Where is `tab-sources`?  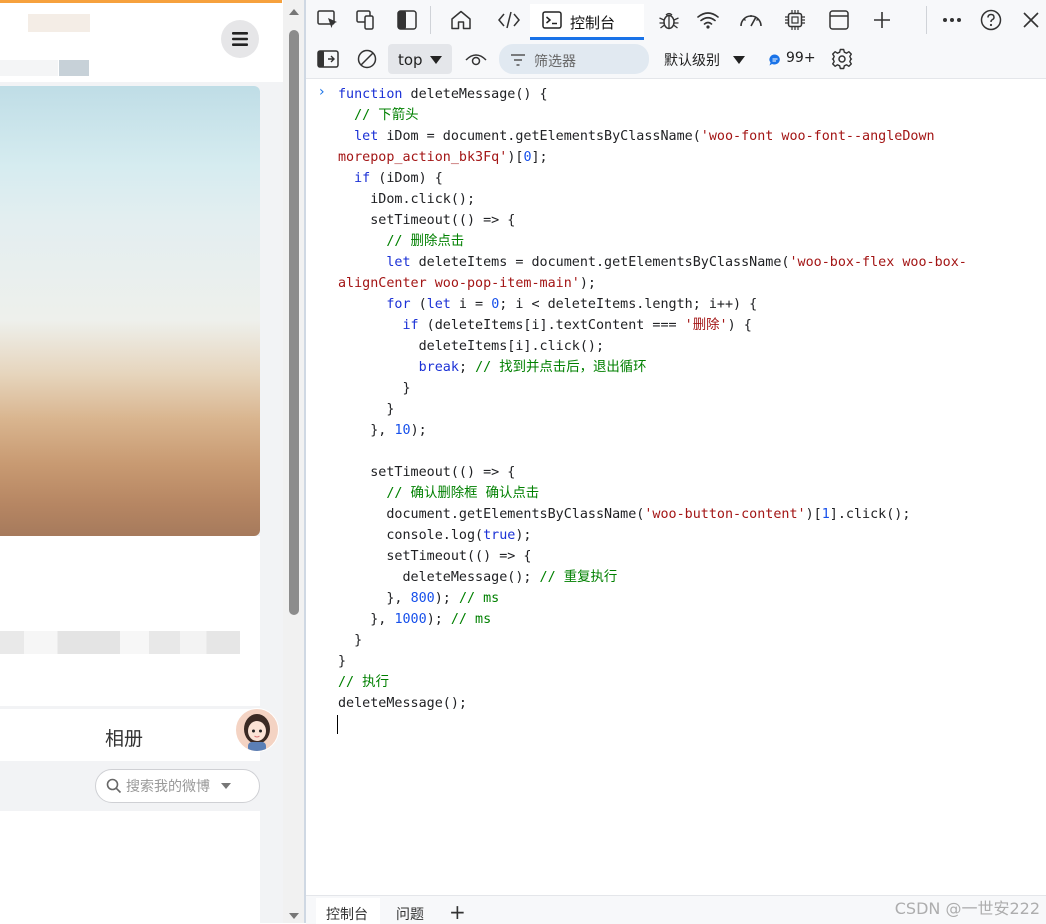 tab-sources is located at coordinates (669, 20).